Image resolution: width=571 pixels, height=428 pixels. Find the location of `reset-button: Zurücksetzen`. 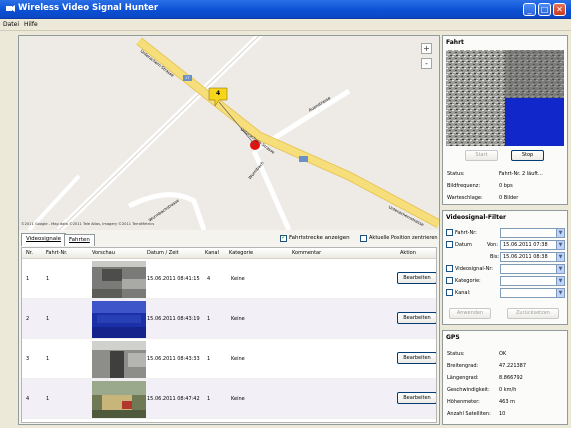

reset-button: Zurücksetzen is located at coordinates (533, 313).